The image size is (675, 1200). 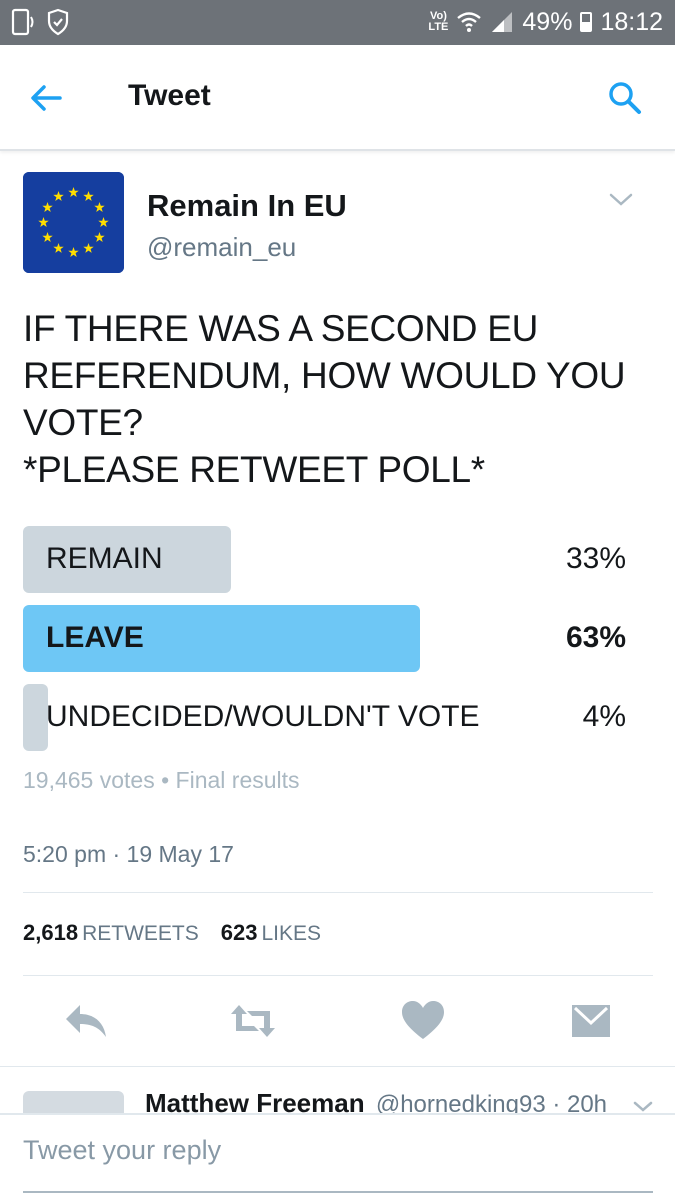 I want to click on poll-option-label: UNDECIDED/WOULDN'T VOTE, so click(x=263, y=716).